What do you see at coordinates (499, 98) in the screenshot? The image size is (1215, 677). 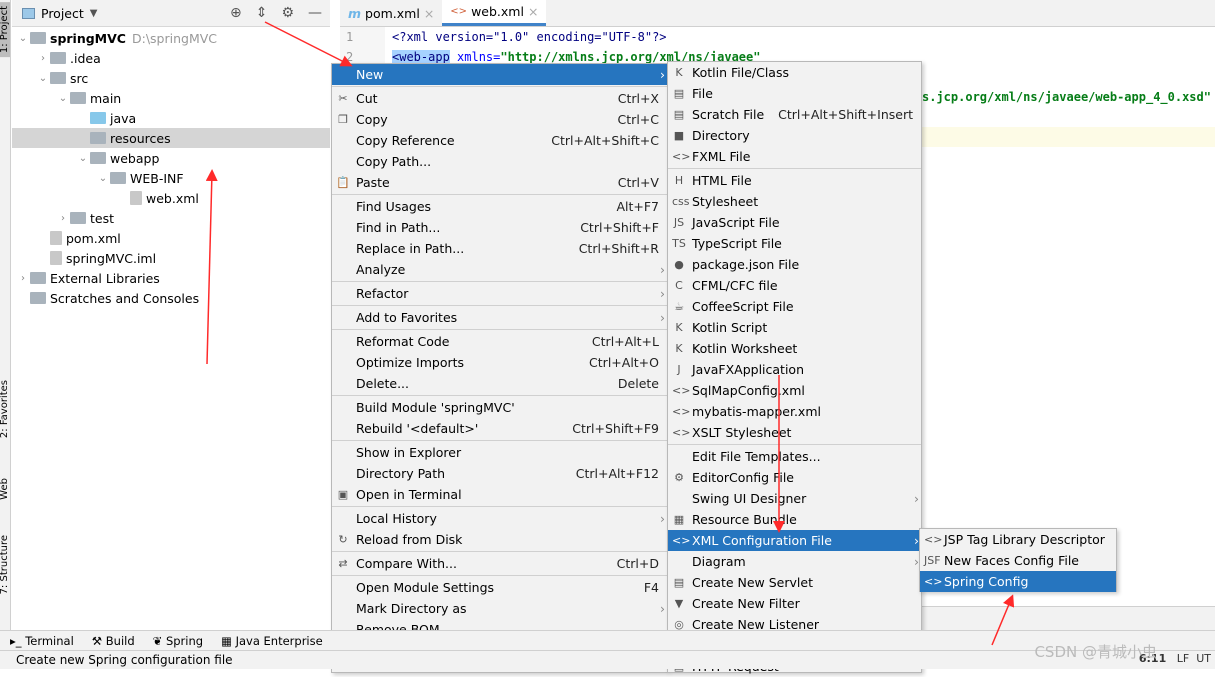 I see `menu-item-cut: ✂ Cut Ctrl+X` at bounding box center [499, 98].